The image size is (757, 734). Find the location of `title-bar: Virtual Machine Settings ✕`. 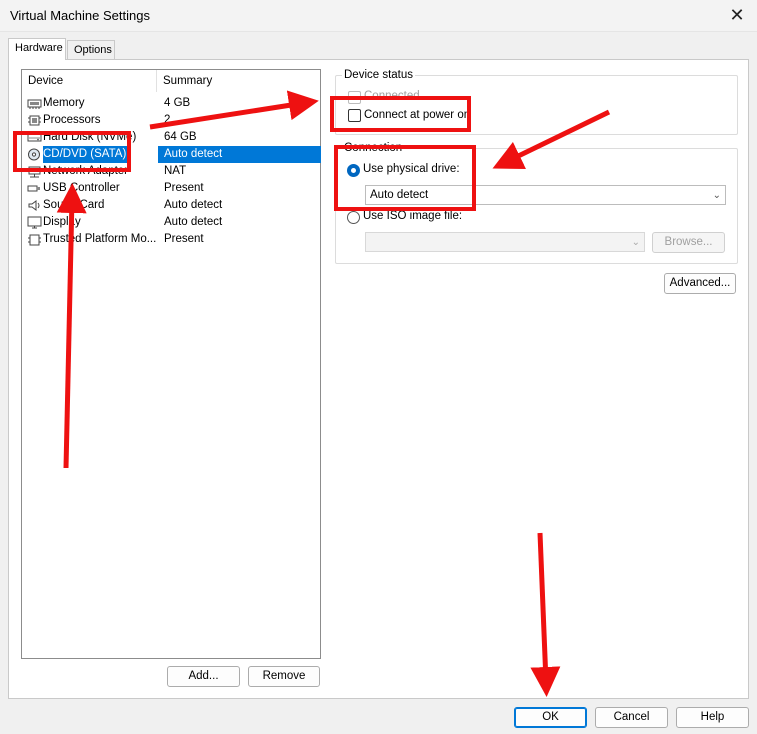

title-bar: Virtual Machine Settings ✕ is located at coordinates (378, 16).